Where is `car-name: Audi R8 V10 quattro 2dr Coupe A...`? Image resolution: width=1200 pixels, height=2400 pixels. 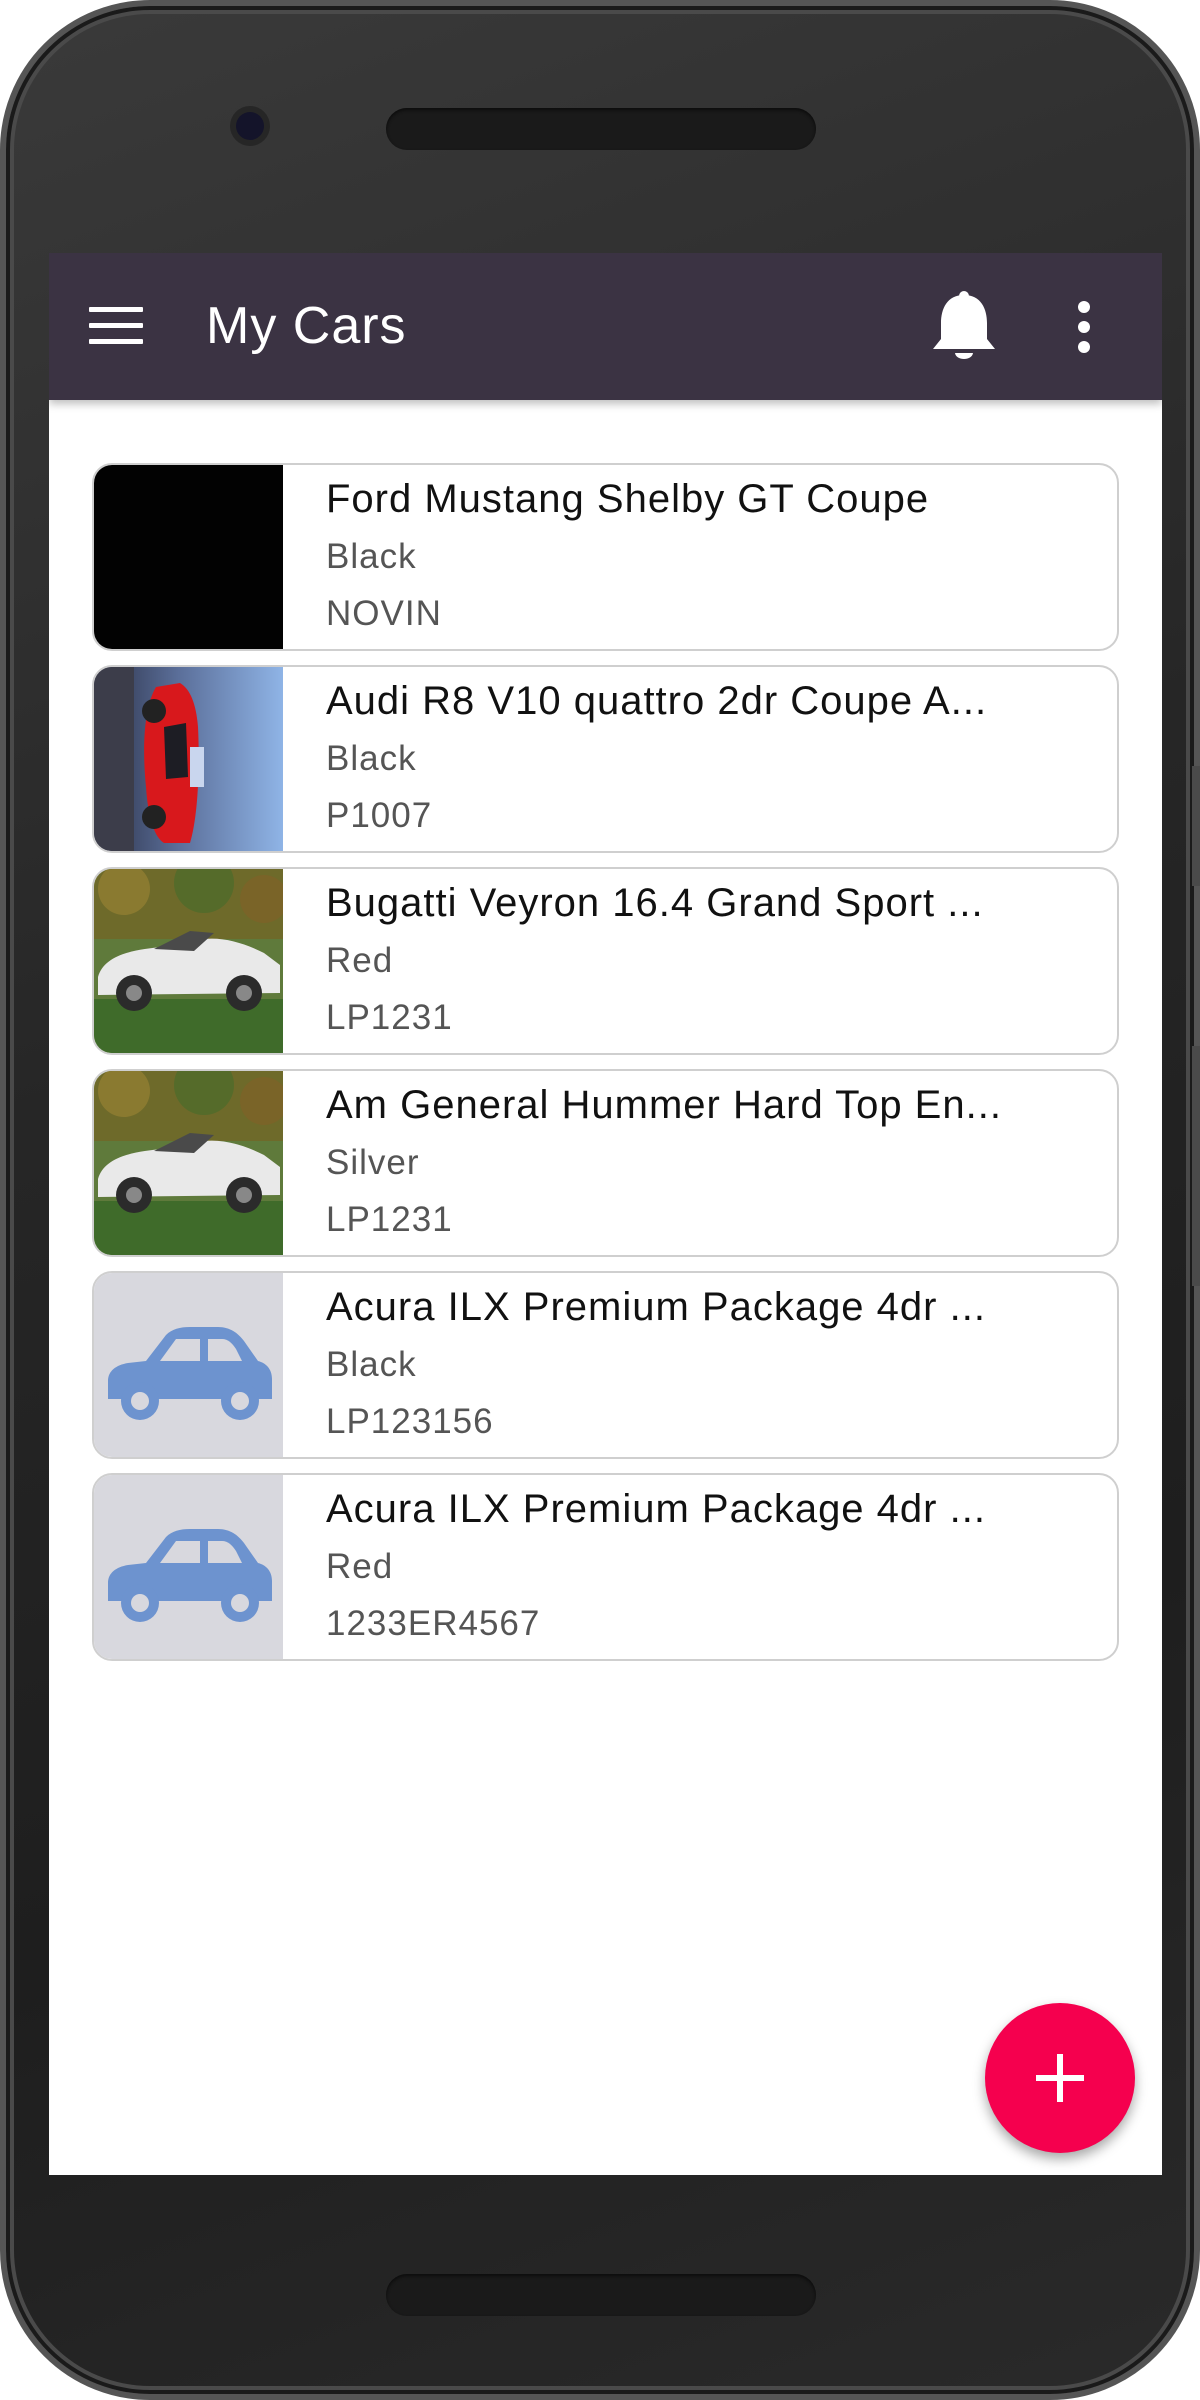 car-name: Audi R8 V10 quattro 2dr Coupe A... is located at coordinates (657, 701).